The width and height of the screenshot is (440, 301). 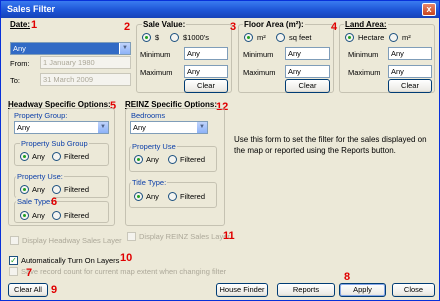 What do you see at coordinates (393, 37) in the screenshot?
I see `land-area-m2-radio` at bounding box center [393, 37].